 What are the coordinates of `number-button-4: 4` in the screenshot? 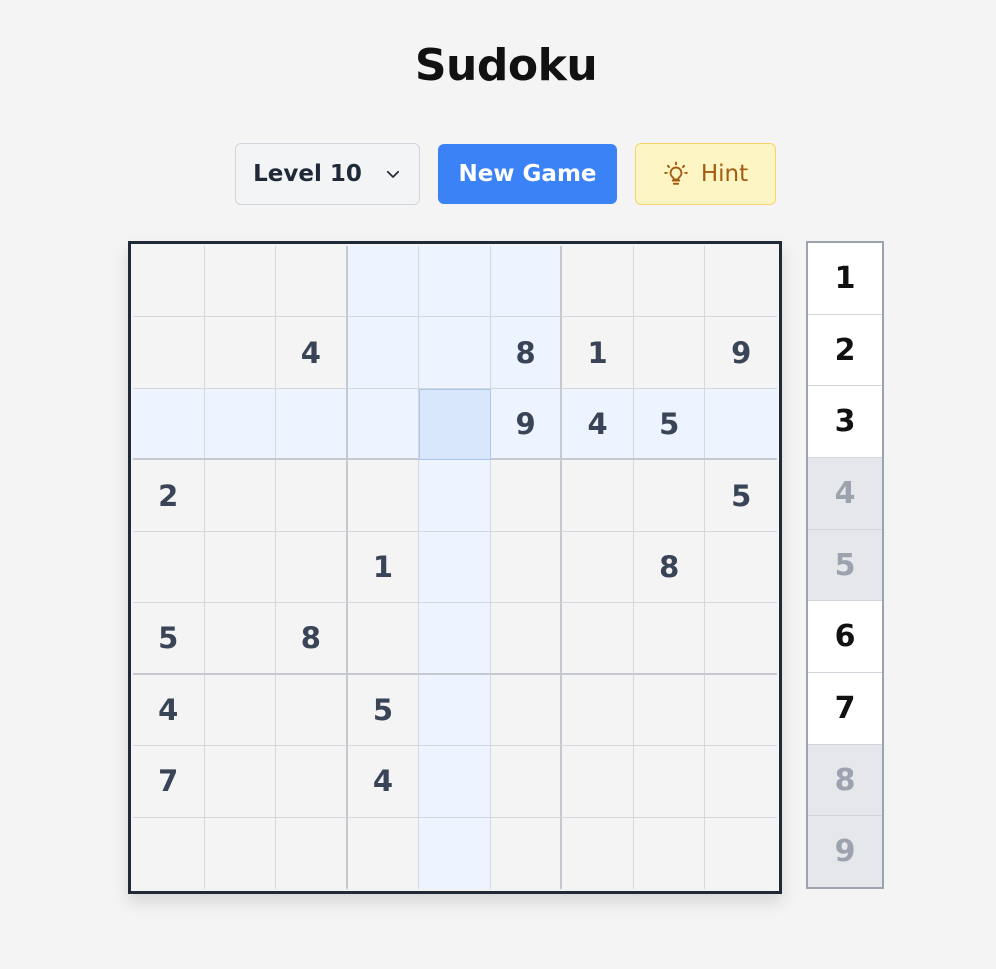 It's located at (845, 494).